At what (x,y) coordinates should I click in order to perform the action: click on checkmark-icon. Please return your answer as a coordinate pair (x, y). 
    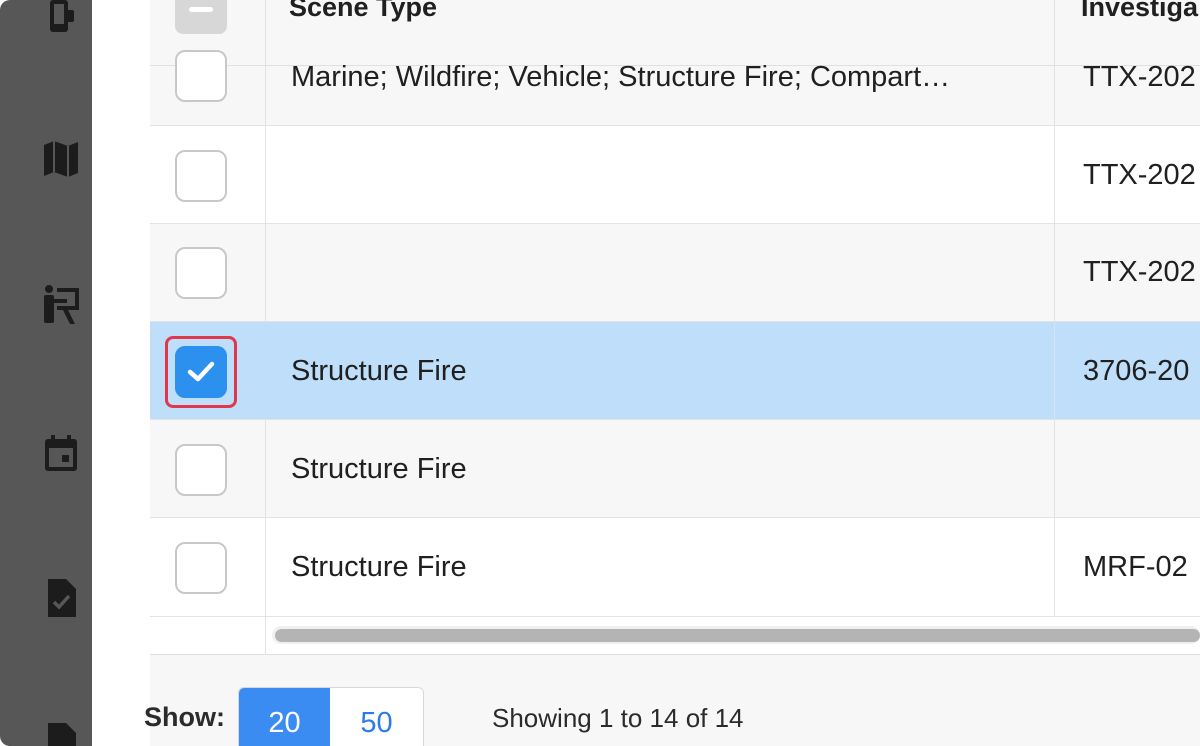
    Looking at the image, I should click on (201, 372).